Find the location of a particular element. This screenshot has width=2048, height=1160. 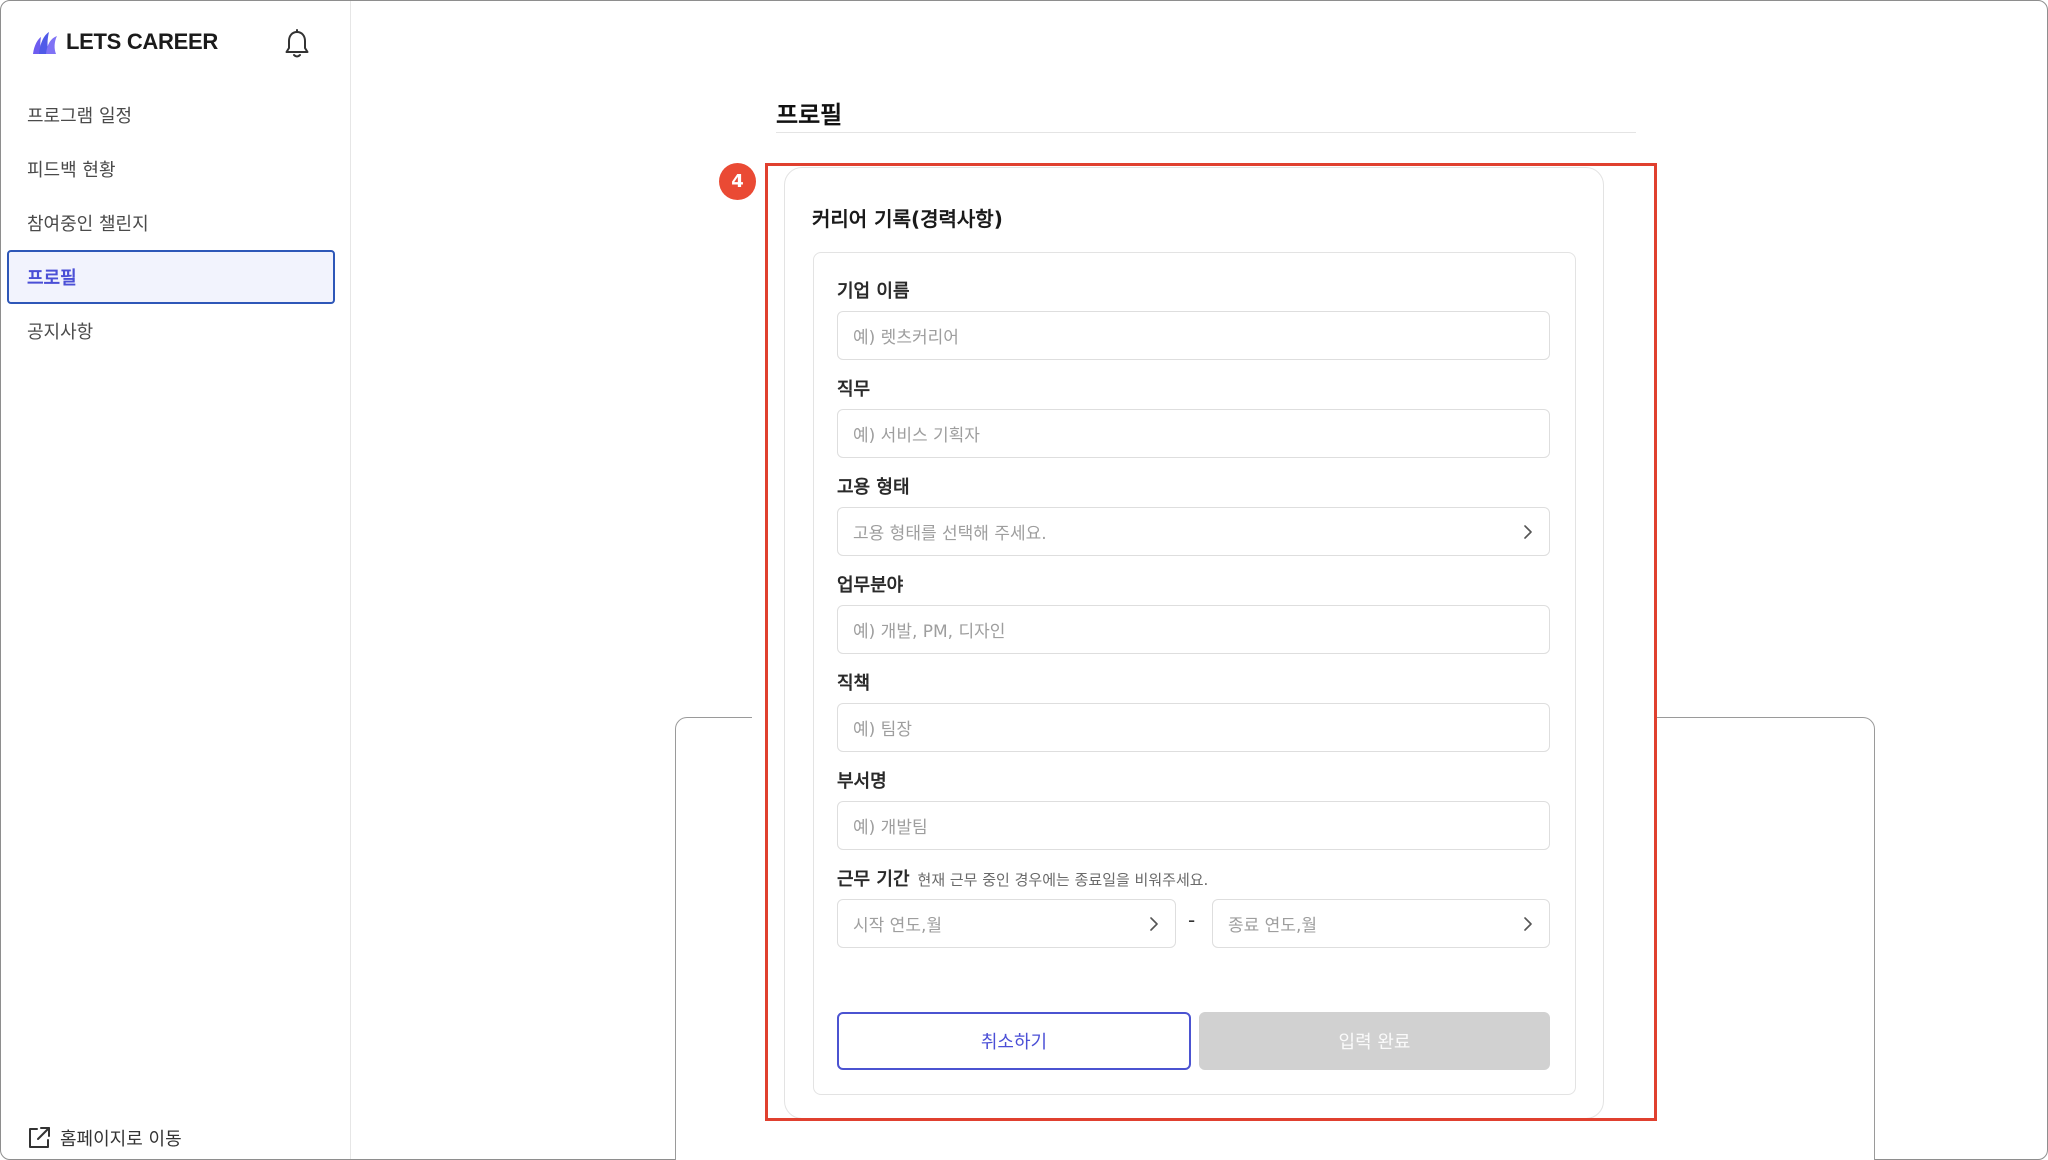

sidebar-item-profile: 프로필 is located at coordinates (171, 277).